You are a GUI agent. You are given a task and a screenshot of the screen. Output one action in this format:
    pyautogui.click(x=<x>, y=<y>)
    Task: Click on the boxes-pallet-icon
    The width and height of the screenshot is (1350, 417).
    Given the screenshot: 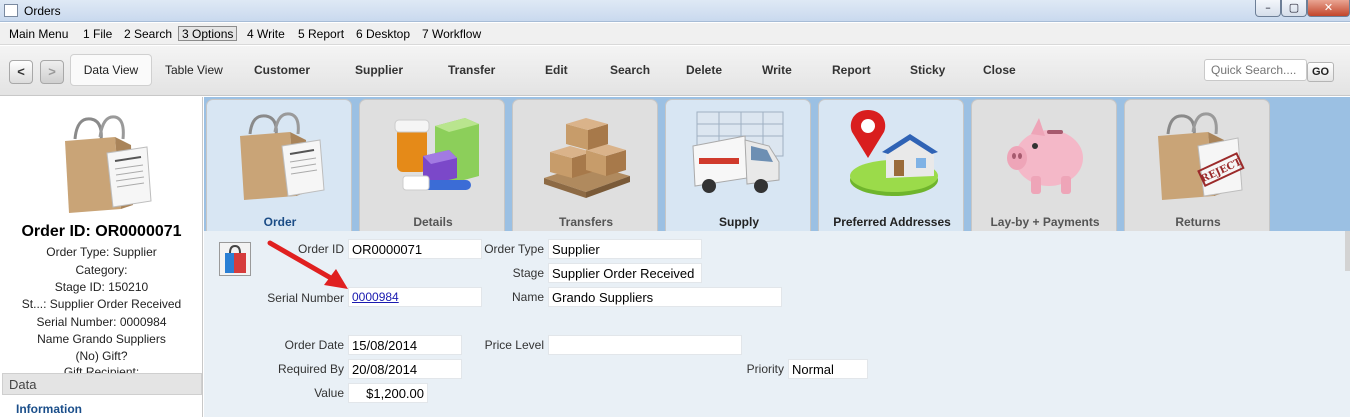 What is the action you would take?
    pyautogui.click(x=587, y=158)
    